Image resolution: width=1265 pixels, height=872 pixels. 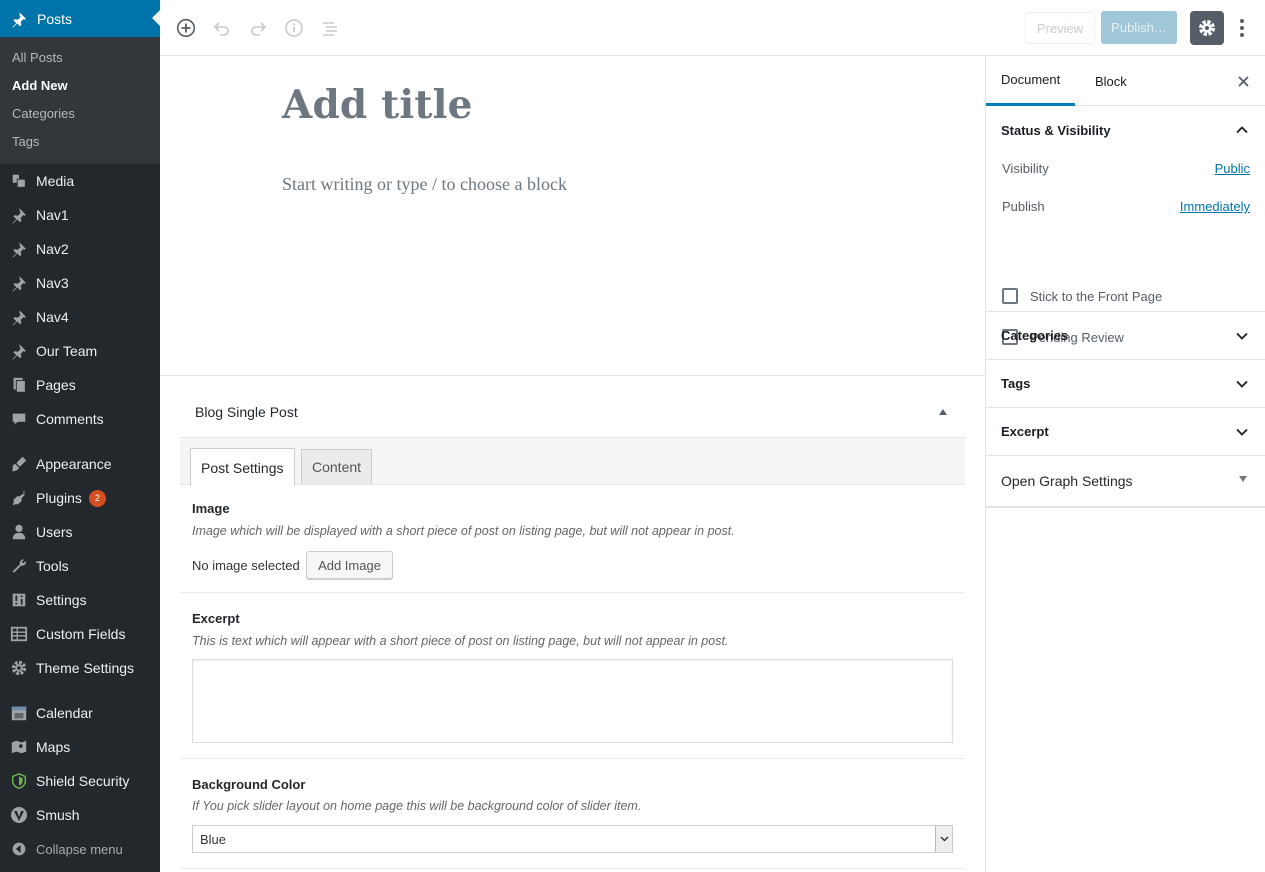 What do you see at coordinates (80, 781) in the screenshot?
I see `menu-shield-security: Shield Security` at bounding box center [80, 781].